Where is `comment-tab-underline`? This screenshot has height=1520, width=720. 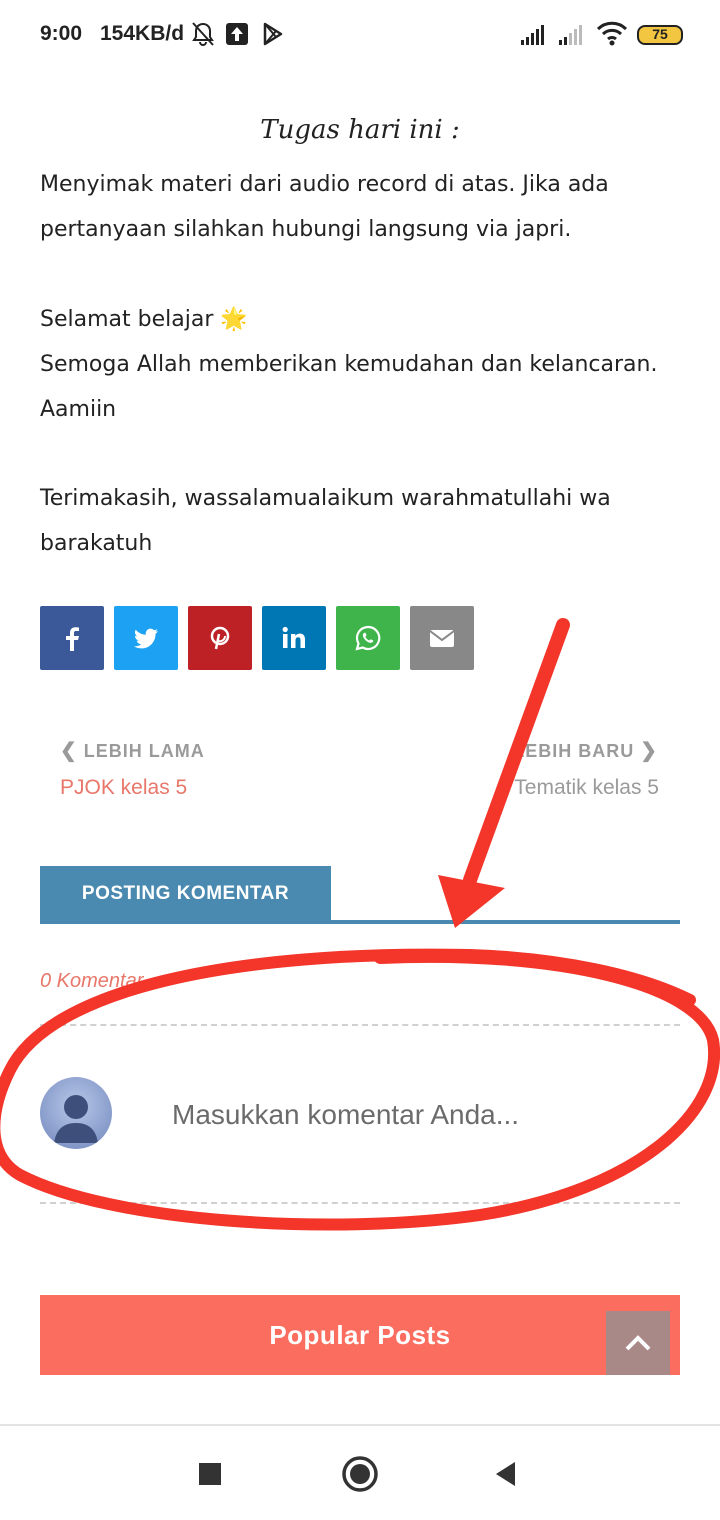
comment-tab-underline is located at coordinates (360, 922).